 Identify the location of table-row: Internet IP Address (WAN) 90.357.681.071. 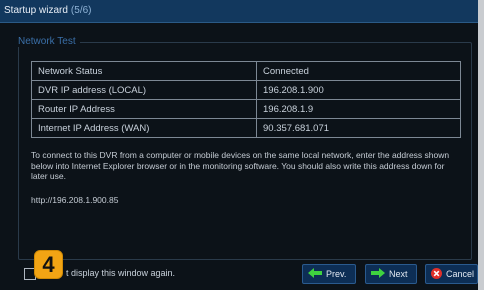
(246, 128).